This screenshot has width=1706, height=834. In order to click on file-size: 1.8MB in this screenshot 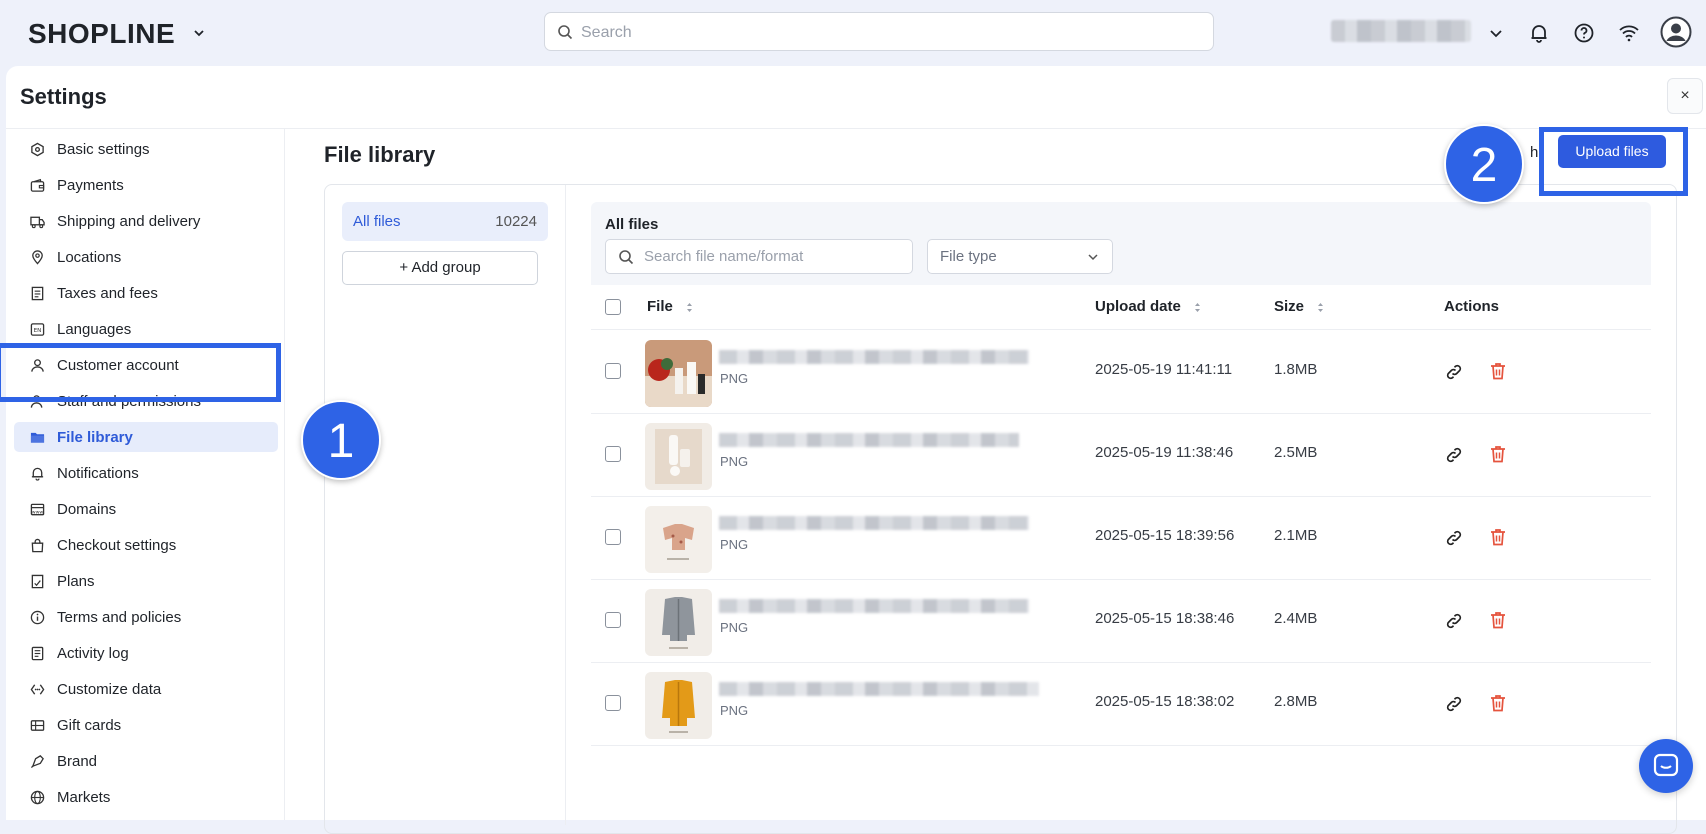, I will do `click(1296, 369)`.